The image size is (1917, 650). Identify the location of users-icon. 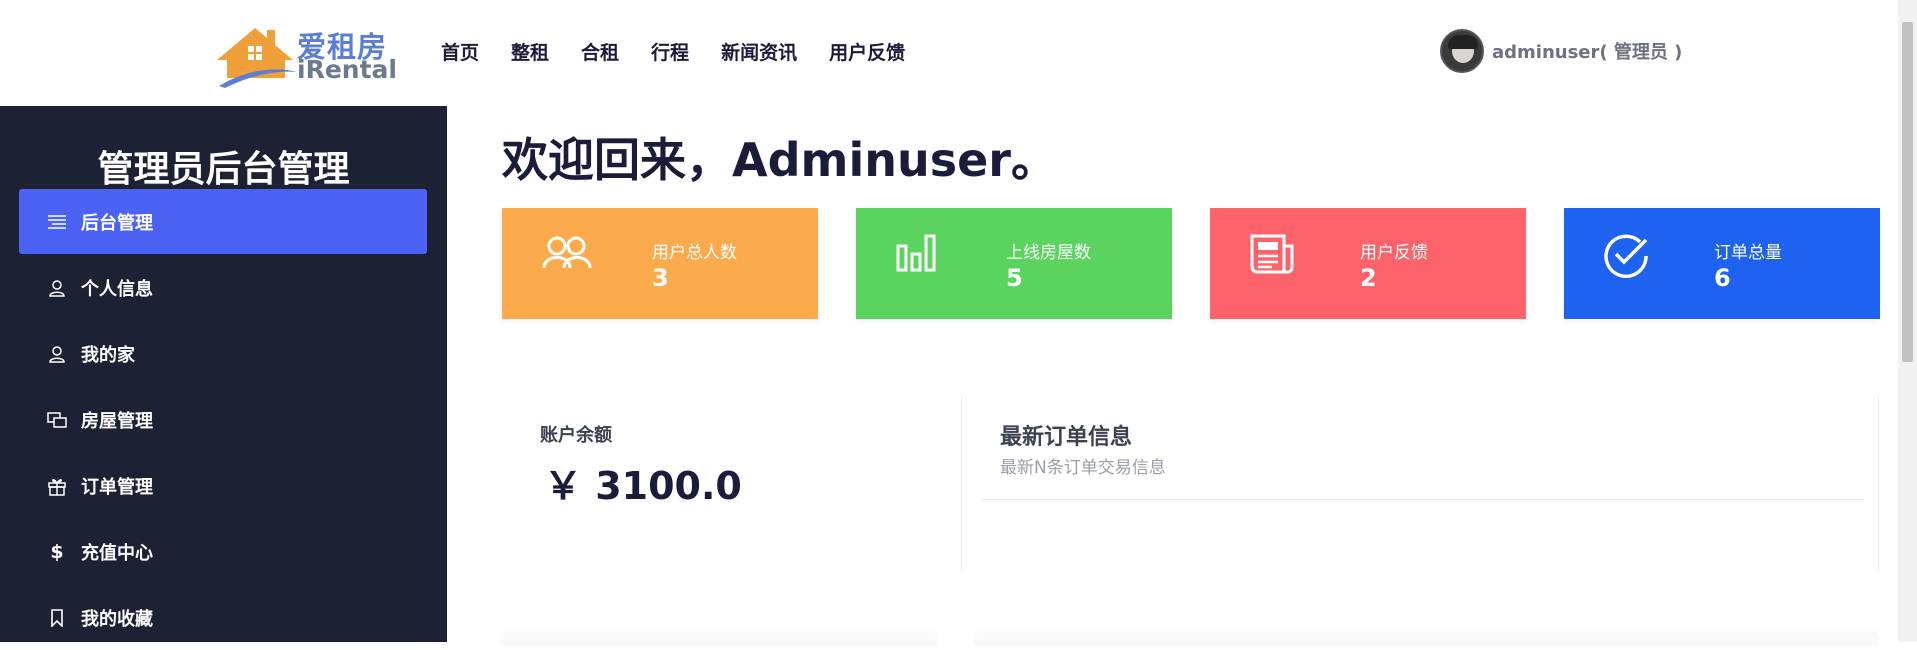
(567, 255).